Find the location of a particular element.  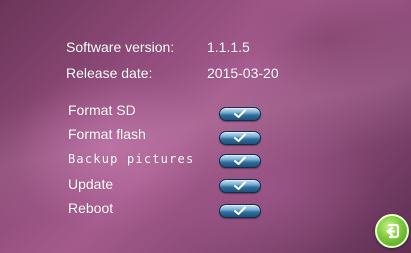

format-sd-button is located at coordinates (240, 114).